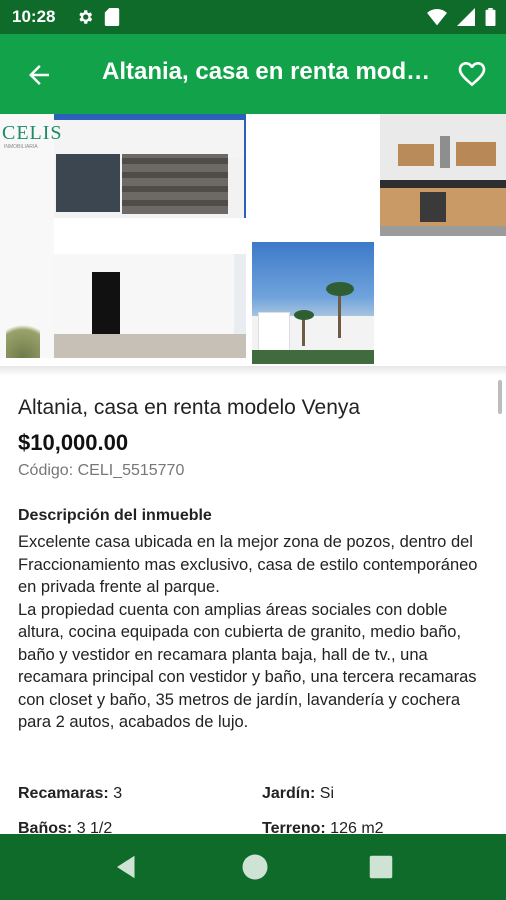  Describe the element at coordinates (267, 71) in the screenshot. I see `page-title: Altania, casa en renta modelo Venya` at that location.